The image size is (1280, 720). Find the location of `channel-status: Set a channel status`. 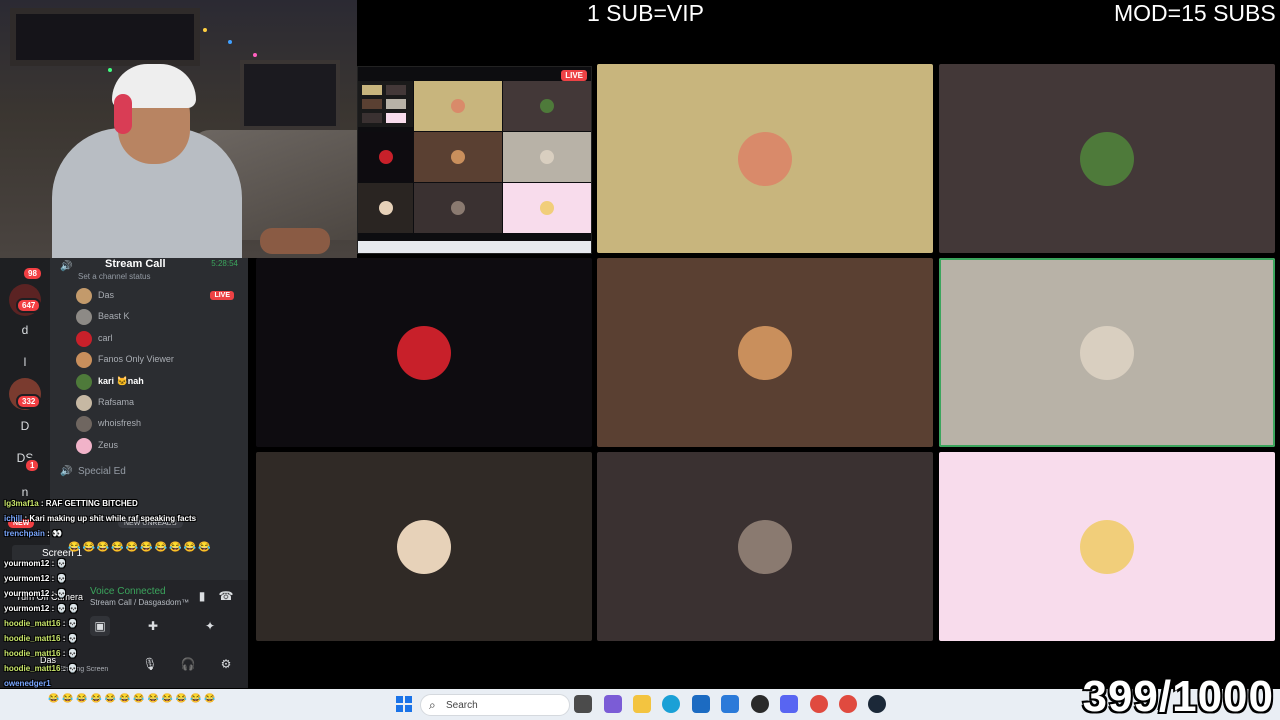

channel-status: Set a channel status is located at coordinates (114, 276).